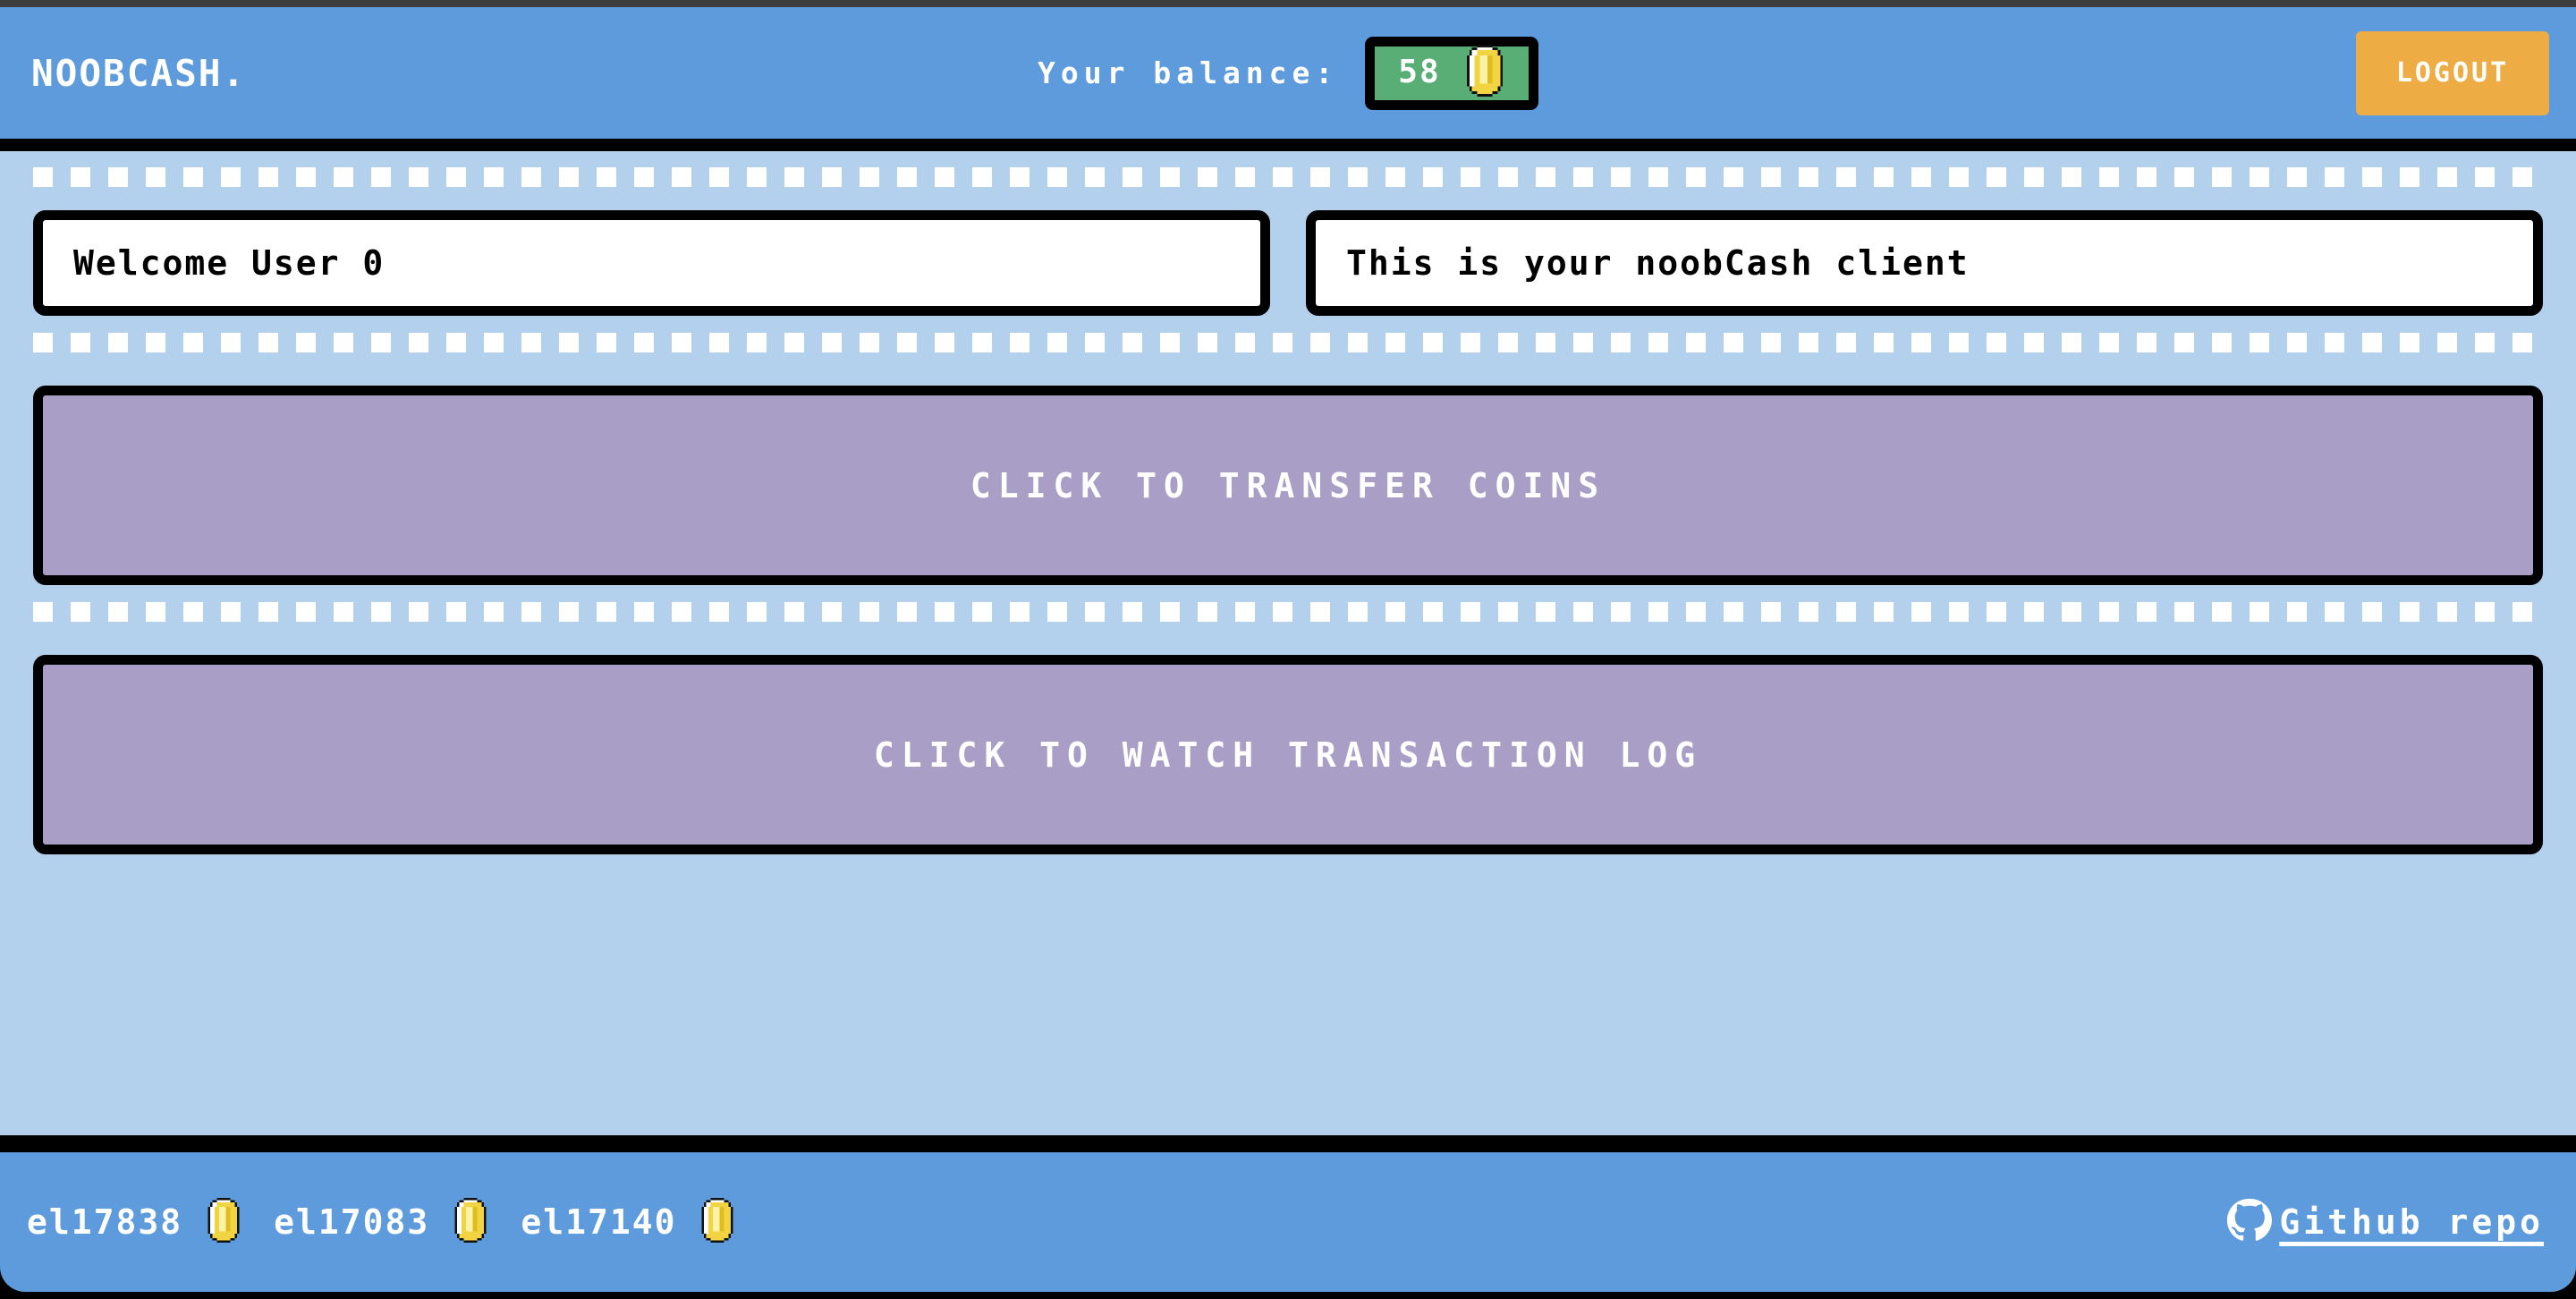 The height and width of the screenshot is (1299, 2576). I want to click on balance-label: Your balance:, so click(1188, 72).